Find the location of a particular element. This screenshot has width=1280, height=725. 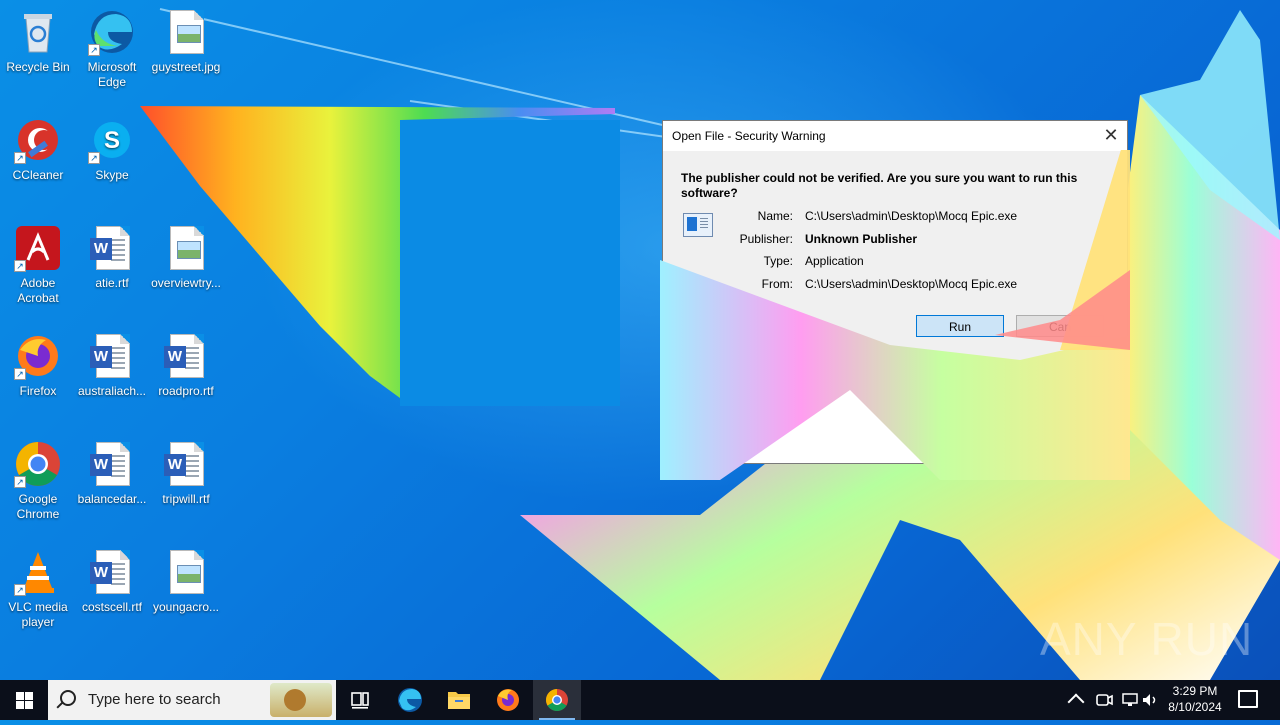

taskbar-search-box: Type here to search is located at coordinates (192, 700).